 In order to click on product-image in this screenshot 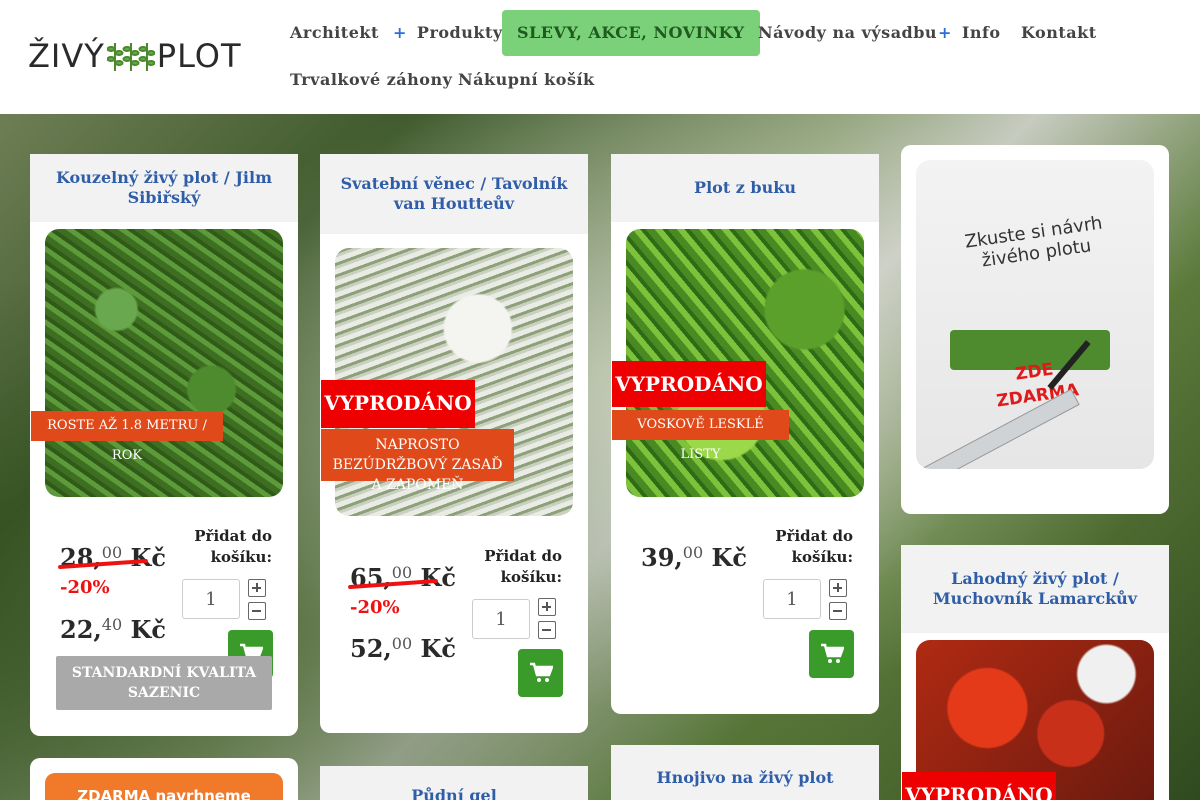, I will do `click(164, 363)`.